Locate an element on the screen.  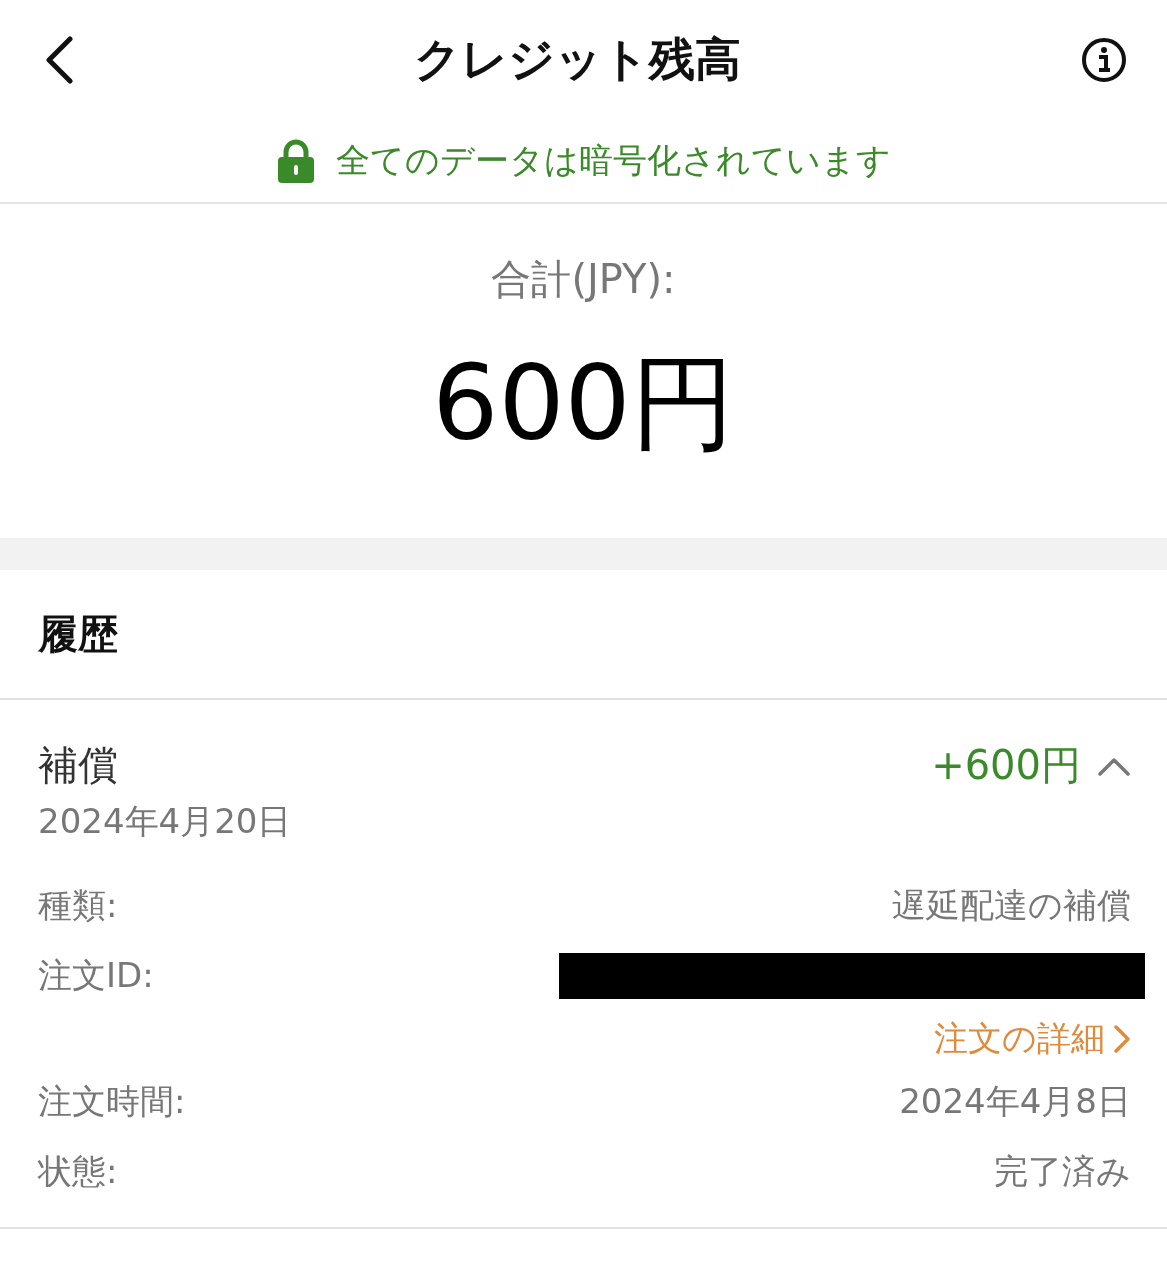
entry-title: 補償 is located at coordinates (78, 765).